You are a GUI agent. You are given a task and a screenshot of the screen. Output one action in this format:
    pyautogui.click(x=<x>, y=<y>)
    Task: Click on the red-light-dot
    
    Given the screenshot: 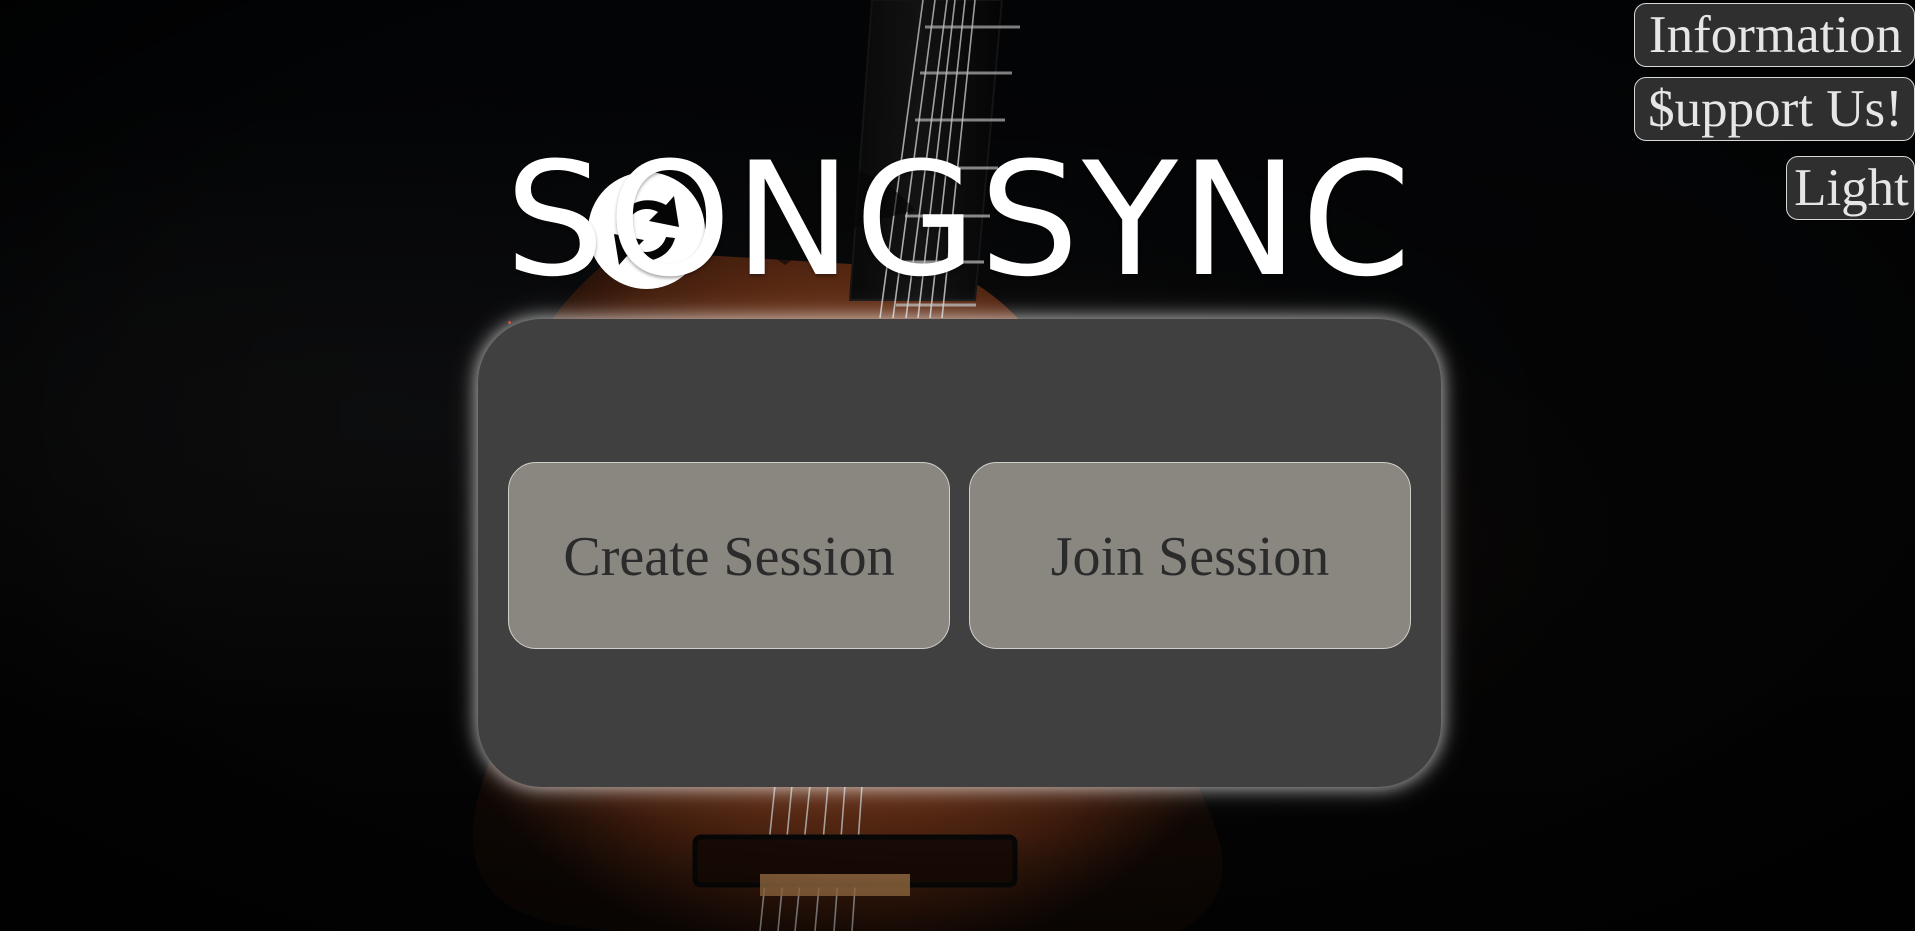 What is the action you would take?
    pyautogui.click(x=509, y=322)
    